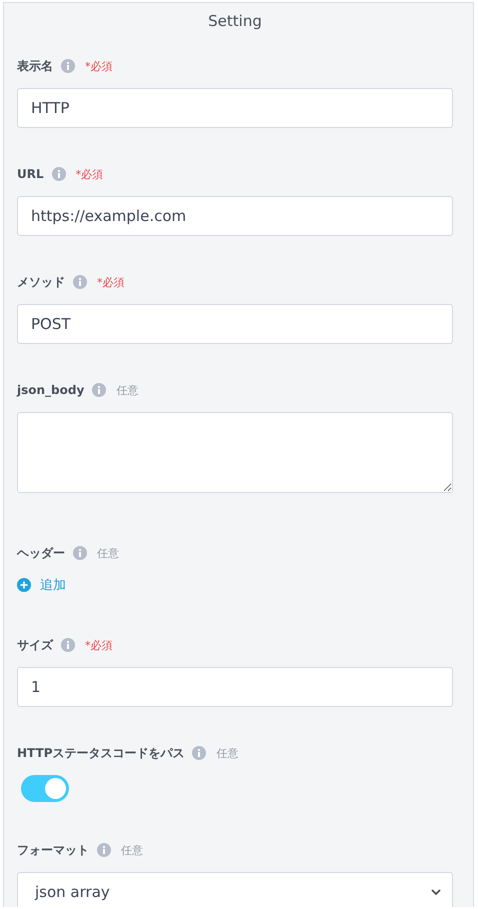  Describe the element at coordinates (35, 645) in the screenshot. I see `field-label: サイズ` at that location.